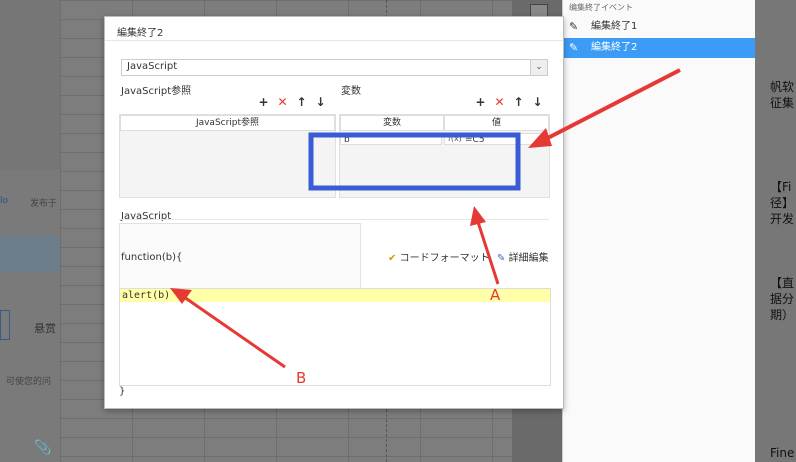 This screenshot has width=796, height=462. I want to click on arrow-head-a2, so click(478, 216).